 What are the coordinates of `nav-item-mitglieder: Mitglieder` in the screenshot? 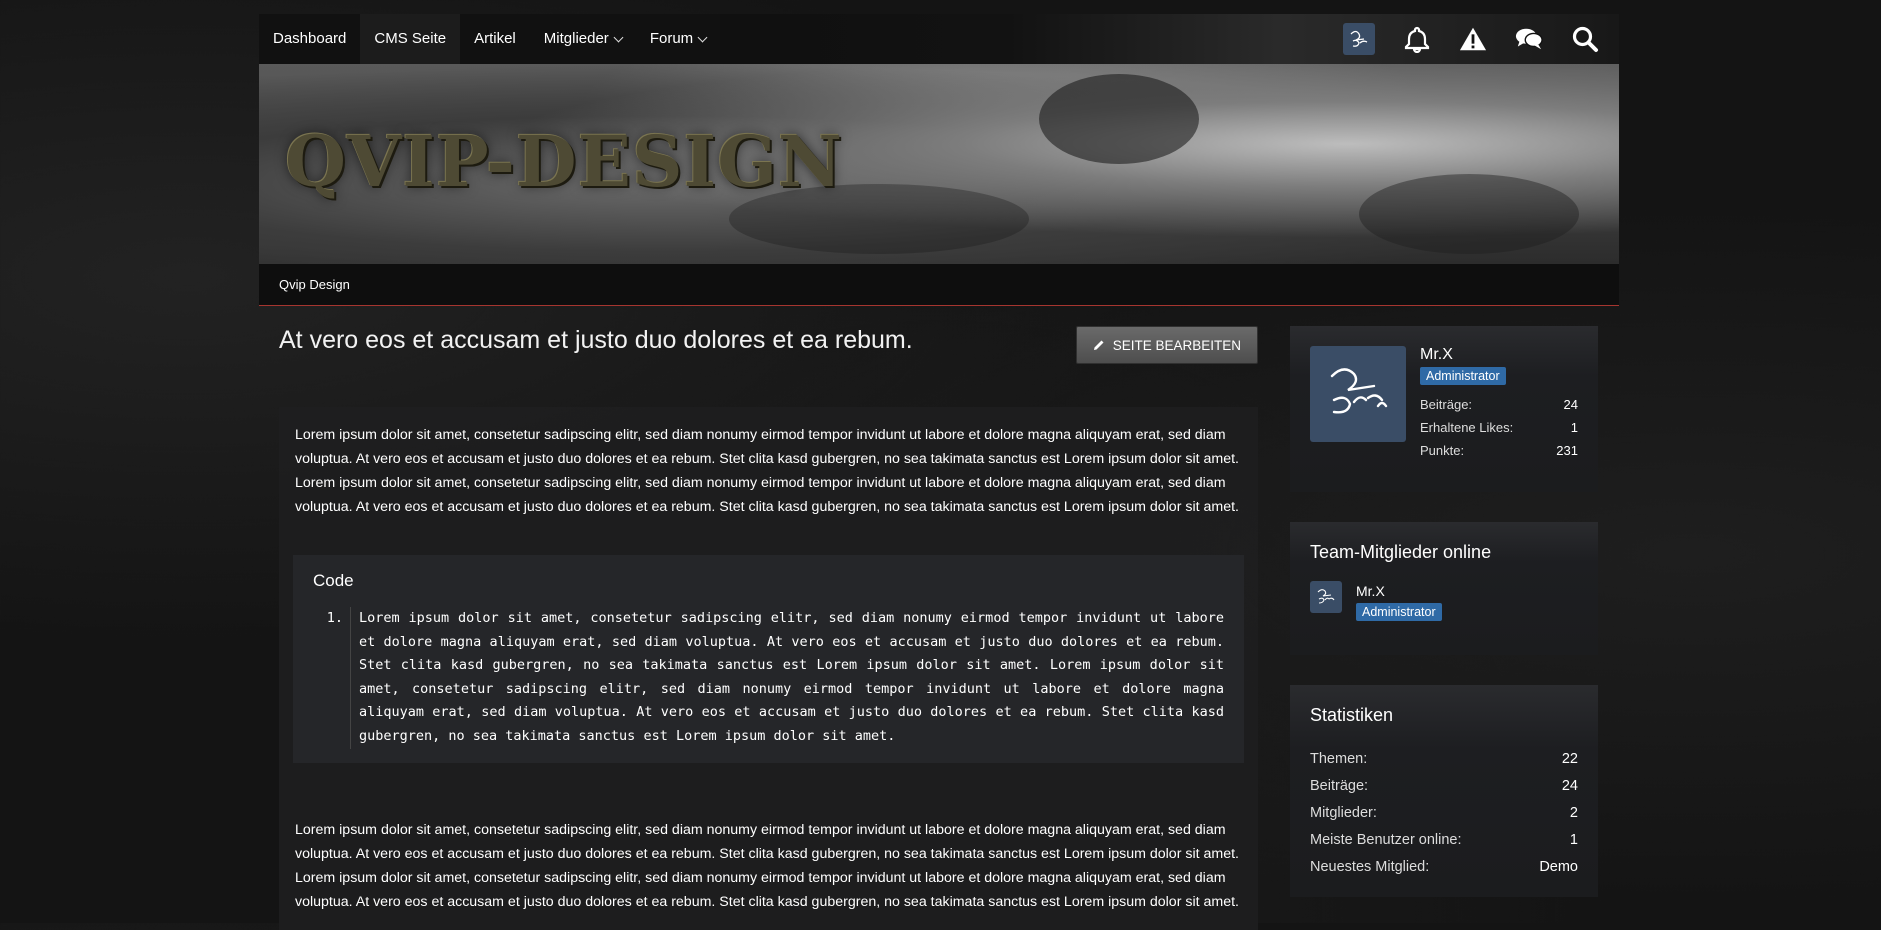 It's located at (582, 39).